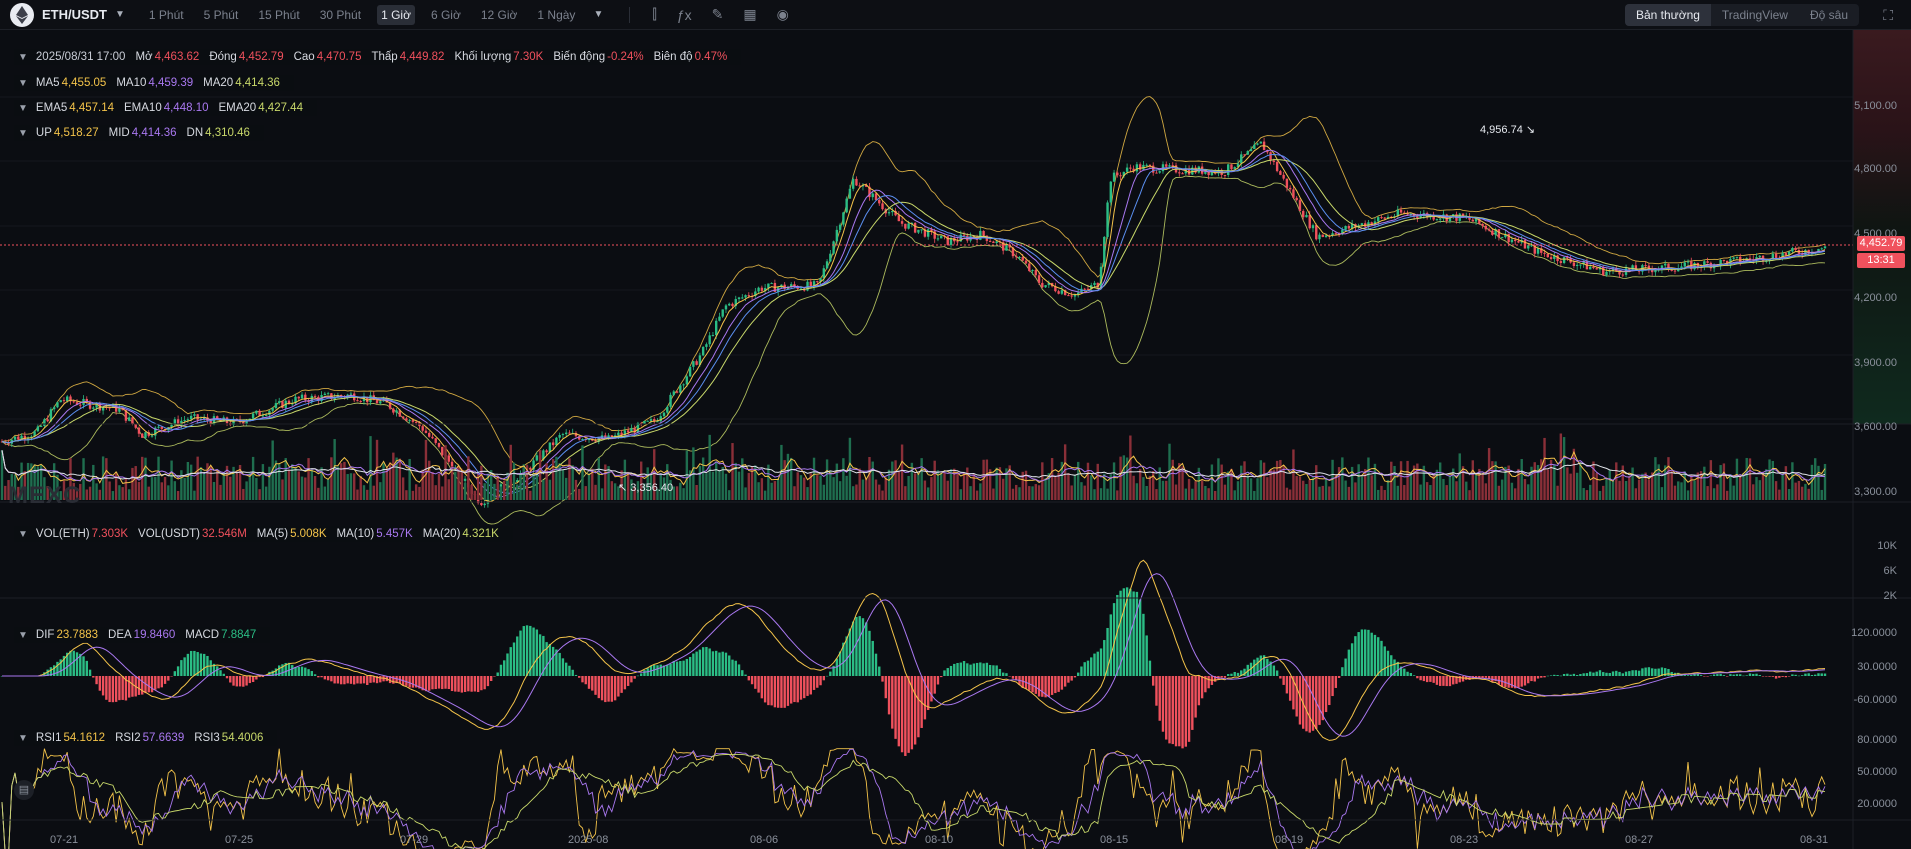  What do you see at coordinates (1829, 15) in the screenshot?
I see `view-depth-button: Độ sâu` at bounding box center [1829, 15].